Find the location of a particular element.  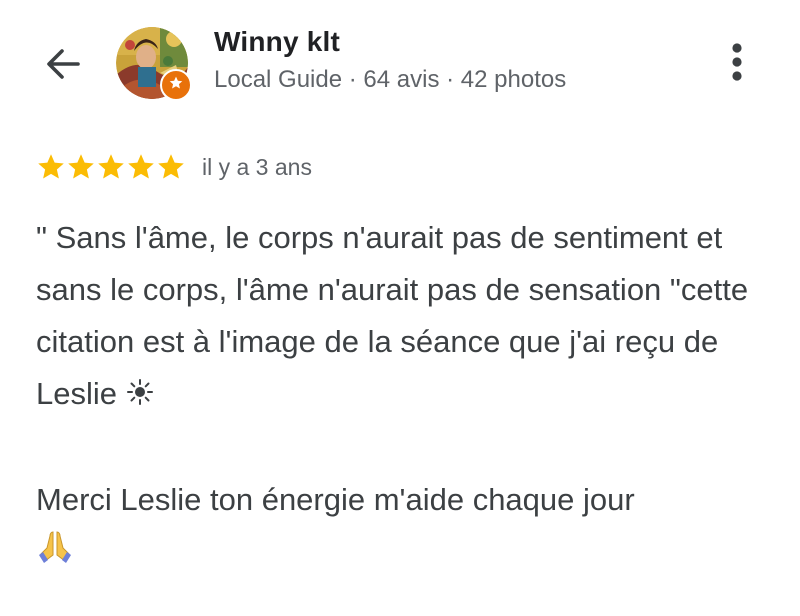

sun-icon is located at coordinates (140, 396).